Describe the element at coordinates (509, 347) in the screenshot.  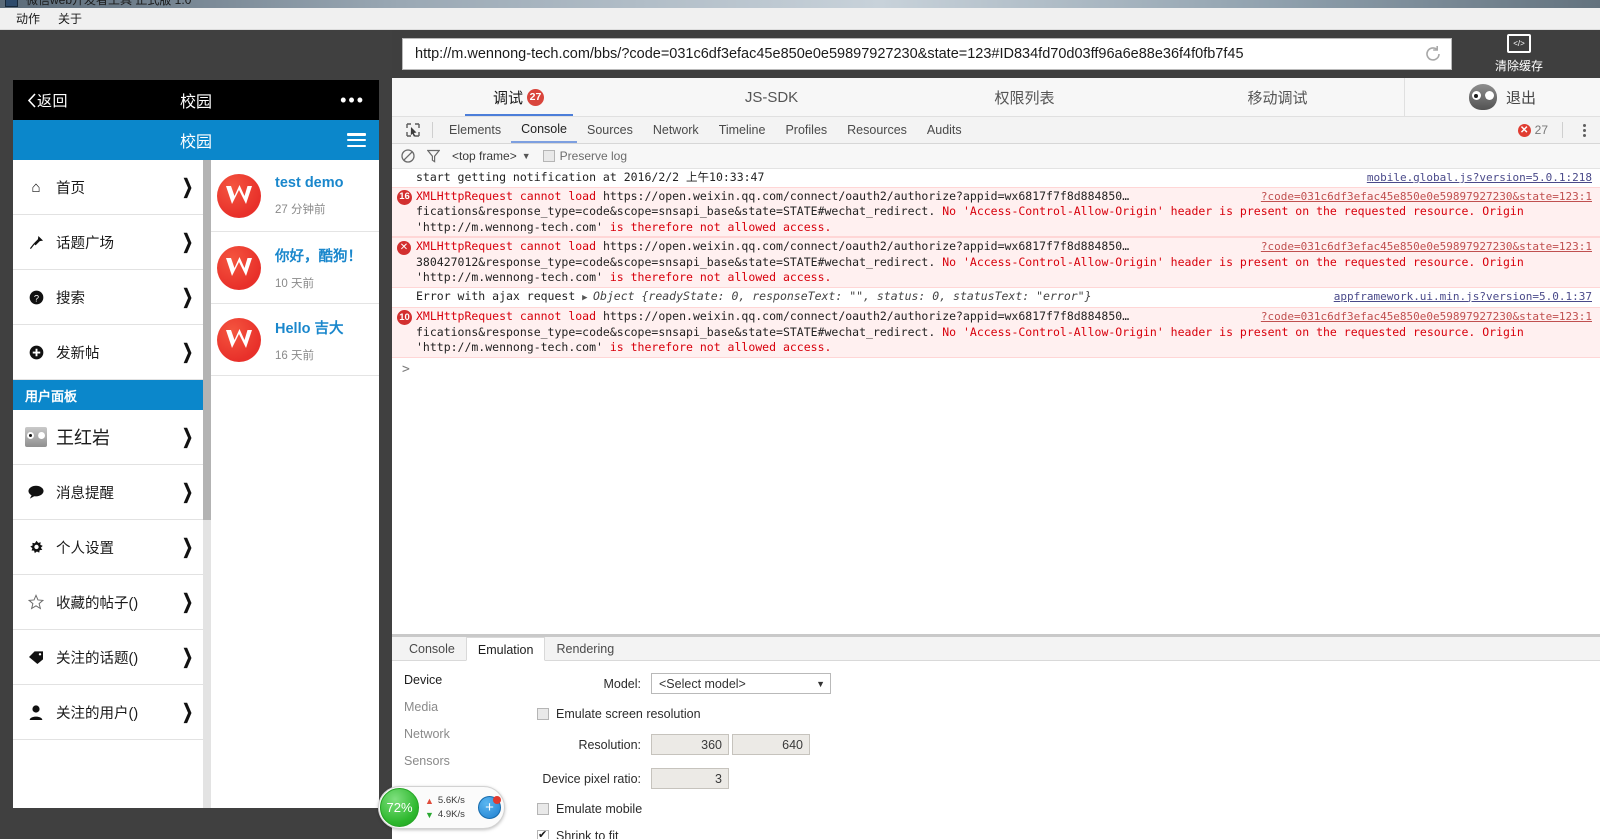
I see `console-message-origin: 'http://m.wennong-tech.com'` at that location.